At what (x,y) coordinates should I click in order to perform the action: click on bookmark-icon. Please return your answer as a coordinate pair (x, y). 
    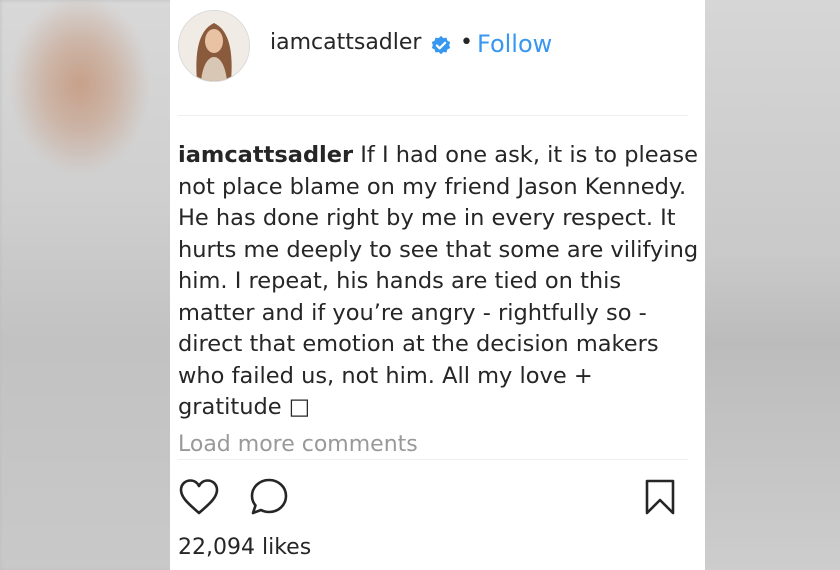
    Looking at the image, I should click on (660, 497).